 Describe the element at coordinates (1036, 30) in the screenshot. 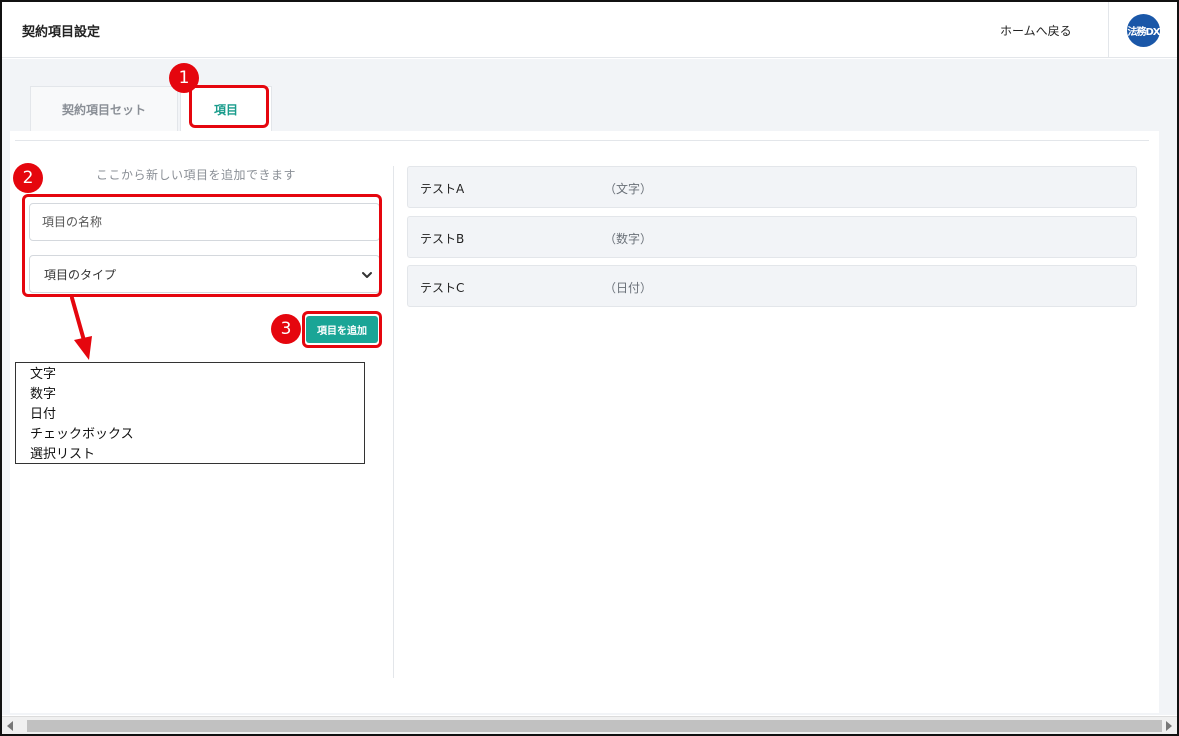

I see `home-link: ホームへ戻る` at that location.